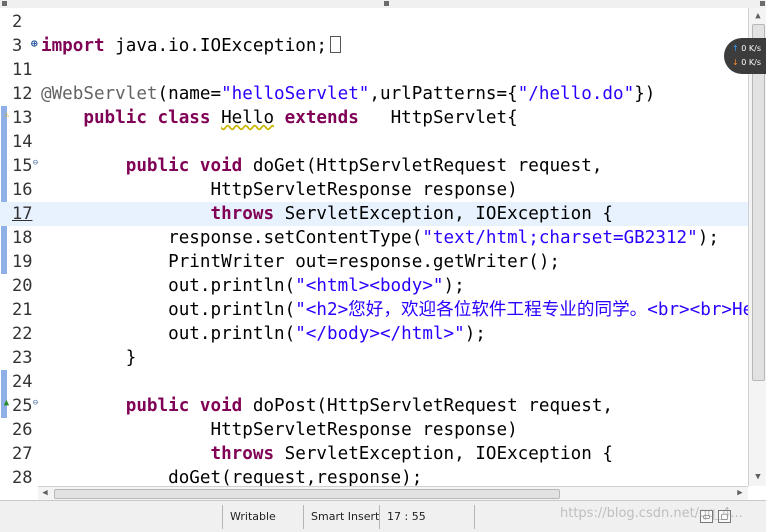 This screenshot has width=766, height=532. What do you see at coordinates (22, 238) in the screenshot?
I see `line-number: 18` at bounding box center [22, 238].